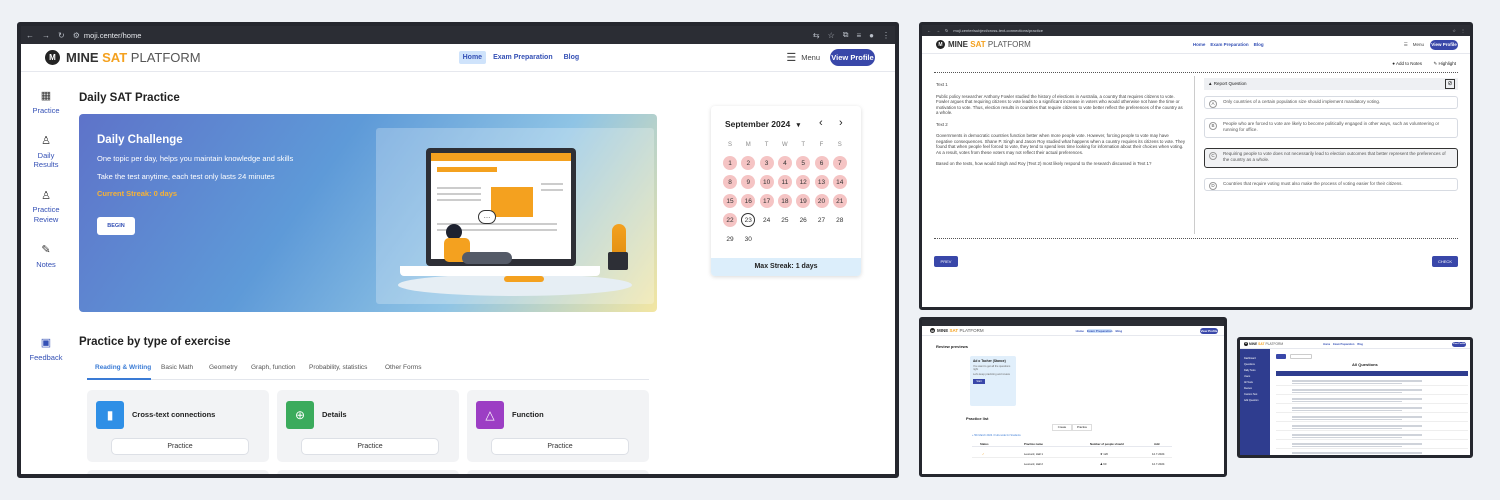 The image size is (1500, 500). Describe the element at coordinates (858, 35) in the screenshot. I see `tab-search-icon: ≡` at that location.